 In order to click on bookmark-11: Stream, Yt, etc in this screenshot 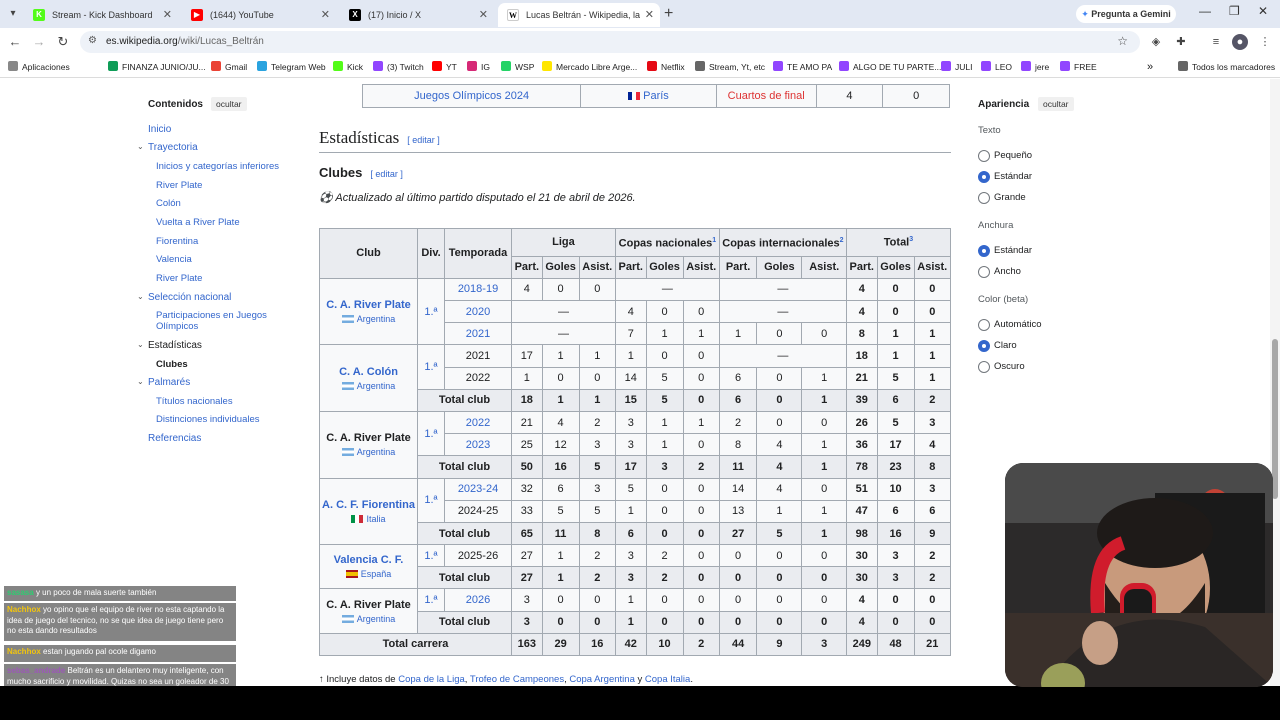, I will do `click(730, 67)`.